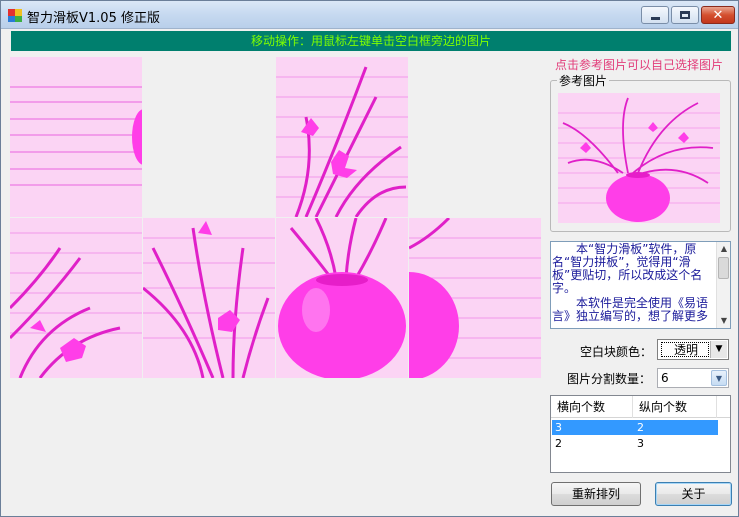 This screenshot has height=517, width=739. What do you see at coordinates (616, 352) in the screenshot?
I see `blank-color-label: 空白块颜色：` at bounding box center [616, 352].